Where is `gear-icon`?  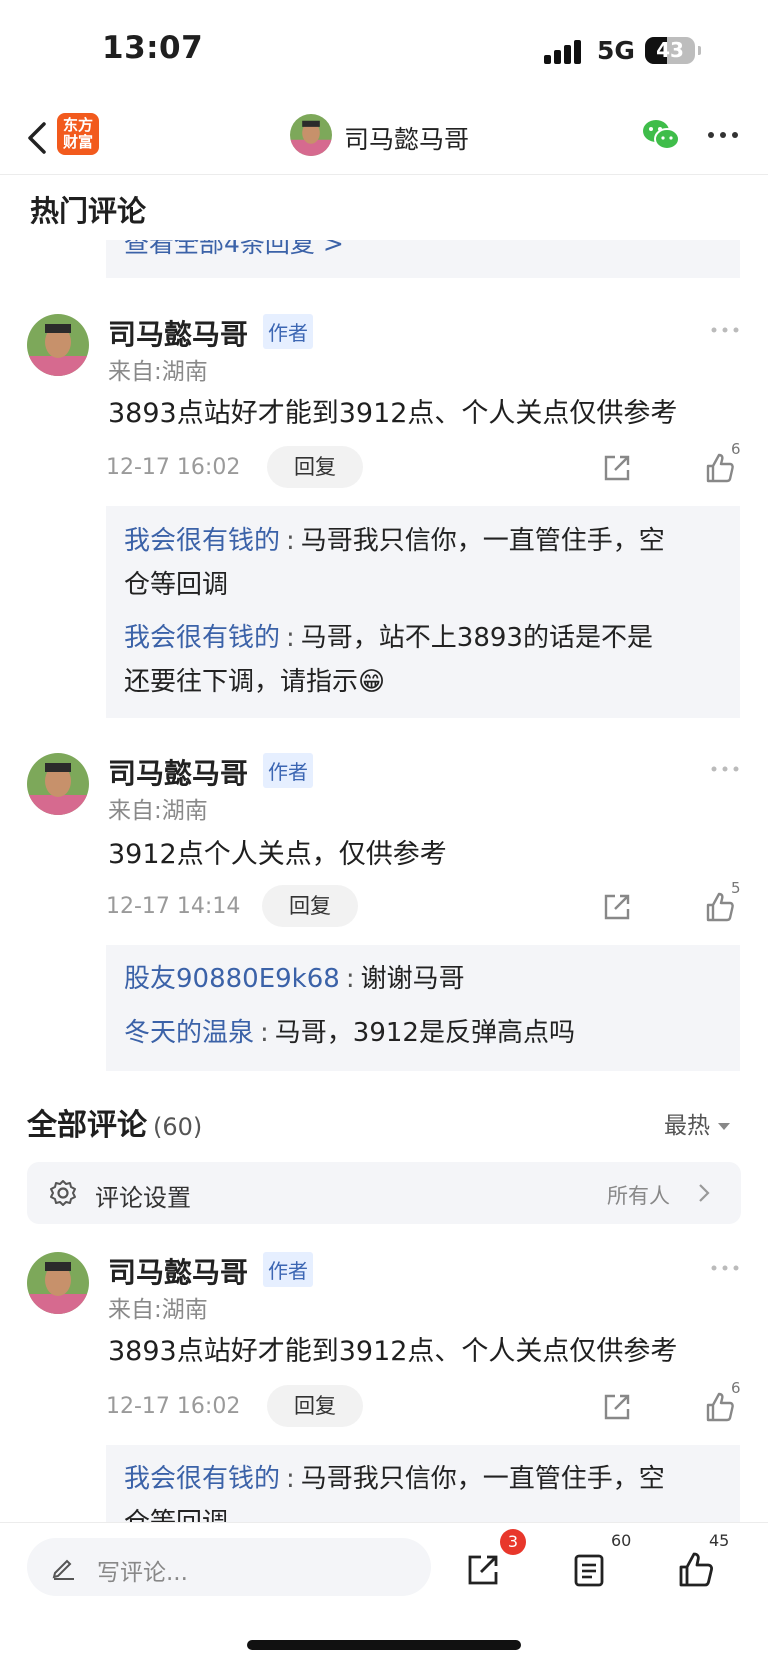
gear-icon is located at coordinates (63, 1193).